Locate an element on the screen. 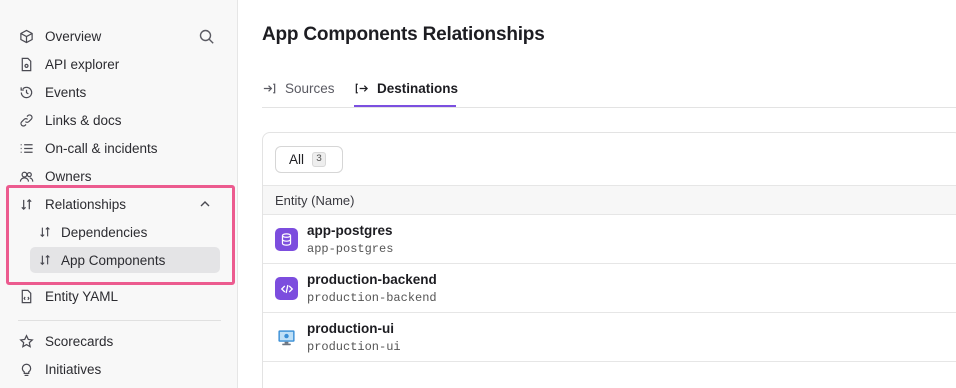 The height and width of the screenshot is (388, 956). active-tab-indicator is located at coordinates (405, 106).